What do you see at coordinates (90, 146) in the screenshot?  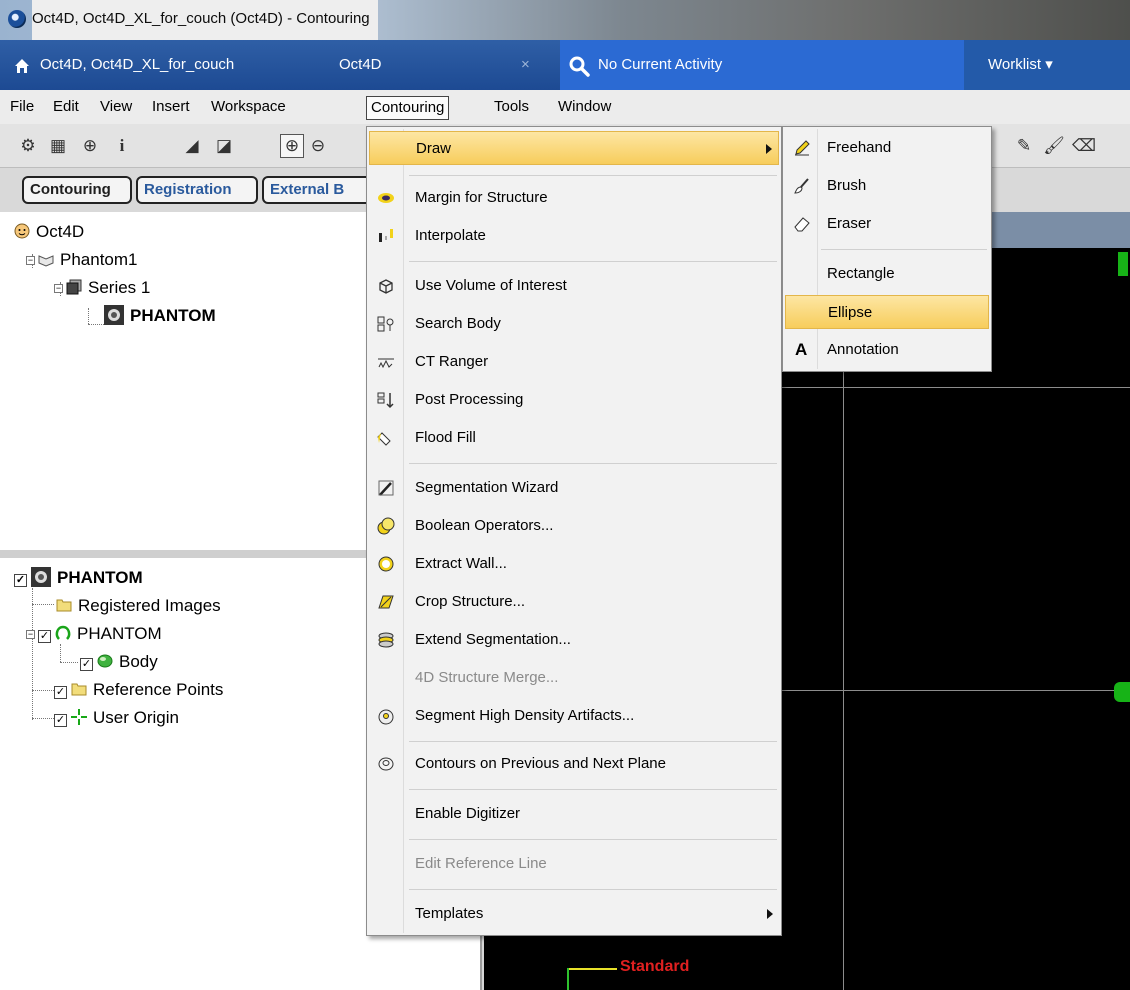 I see `navigate-icon: ⊕` at bounding box center [90, 146].